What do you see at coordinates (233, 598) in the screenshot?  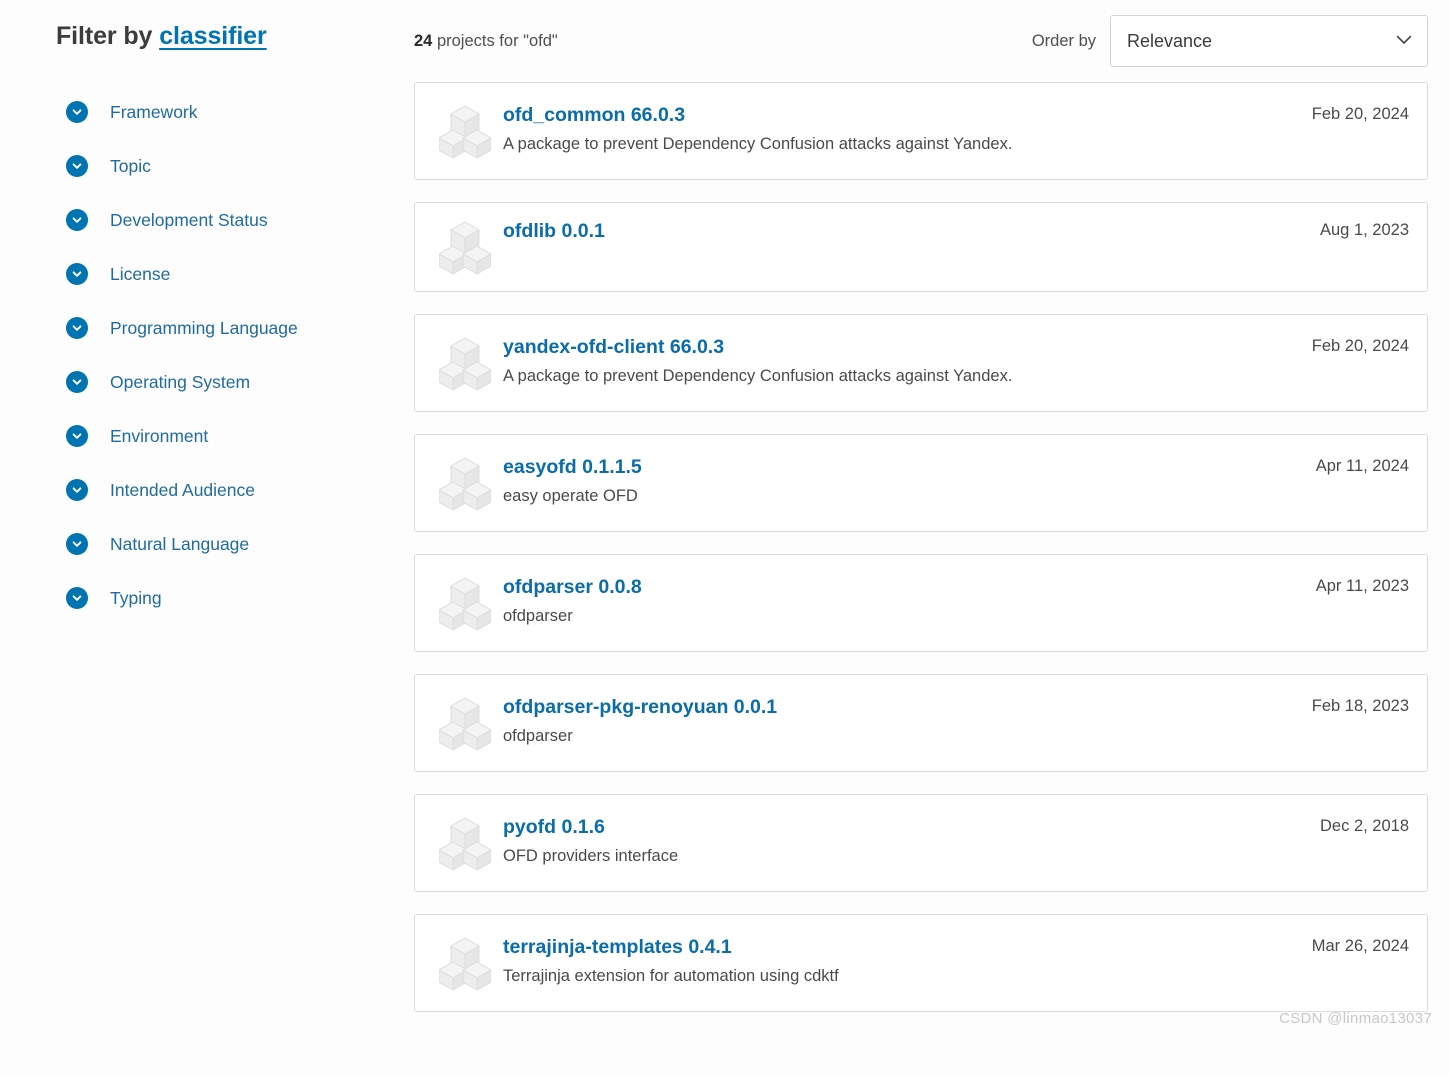 I see `sidebar-item-typing: Typing` at bounding box center [233, 598].